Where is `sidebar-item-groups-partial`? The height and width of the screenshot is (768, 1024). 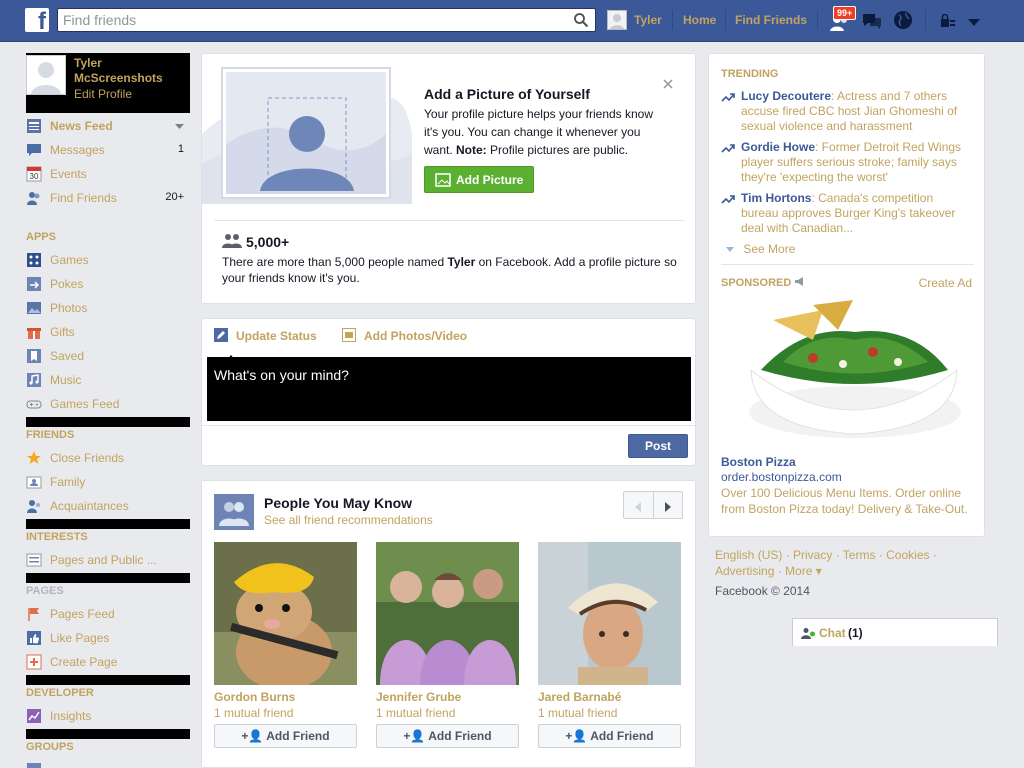 sidebar-item-groups-partial is located at coordinates (108, 763).